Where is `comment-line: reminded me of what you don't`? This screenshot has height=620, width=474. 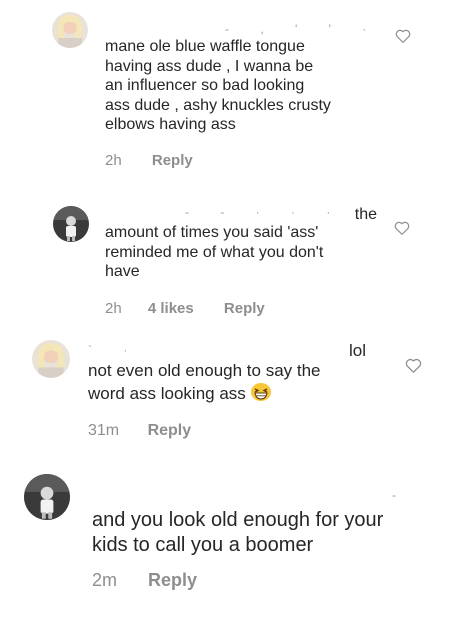 comment-line: reminded me of what you don't is located at coordinates (214, 252).